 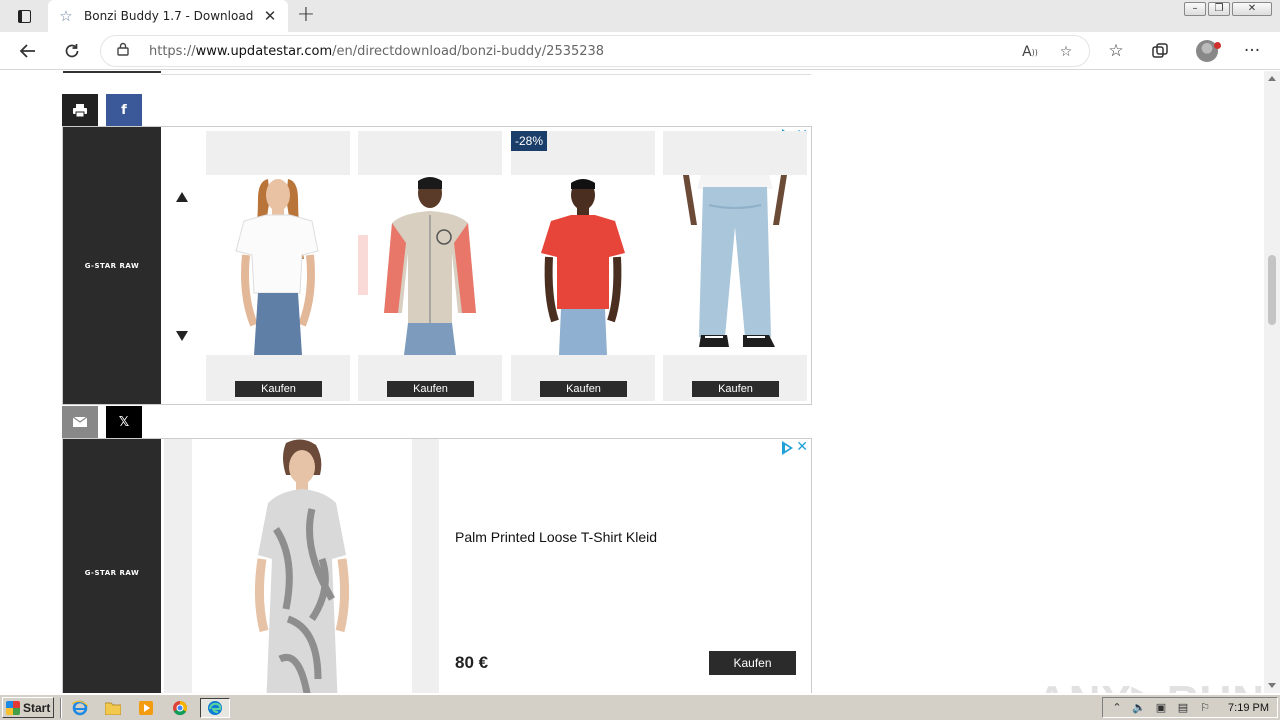 I want to click on show-hidden-icons-icon: ⌃, so click(x=1117, y=708).